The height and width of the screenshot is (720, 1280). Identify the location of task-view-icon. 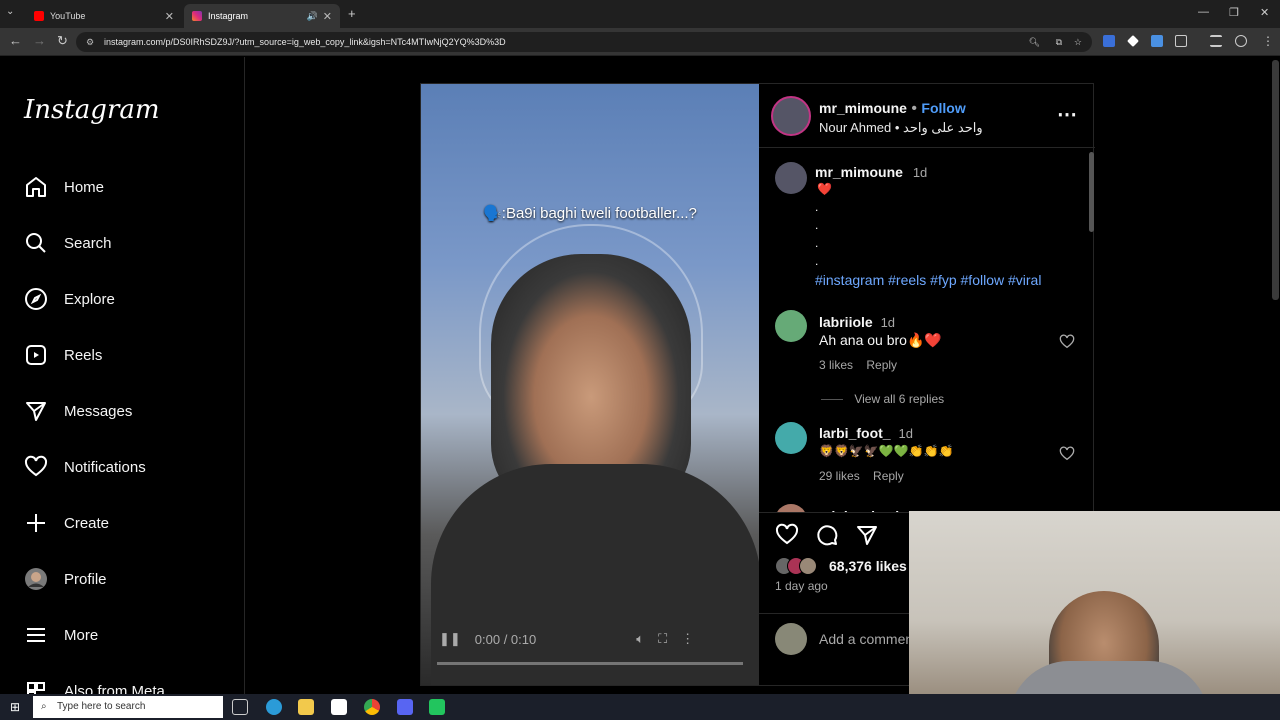
(240, 707).